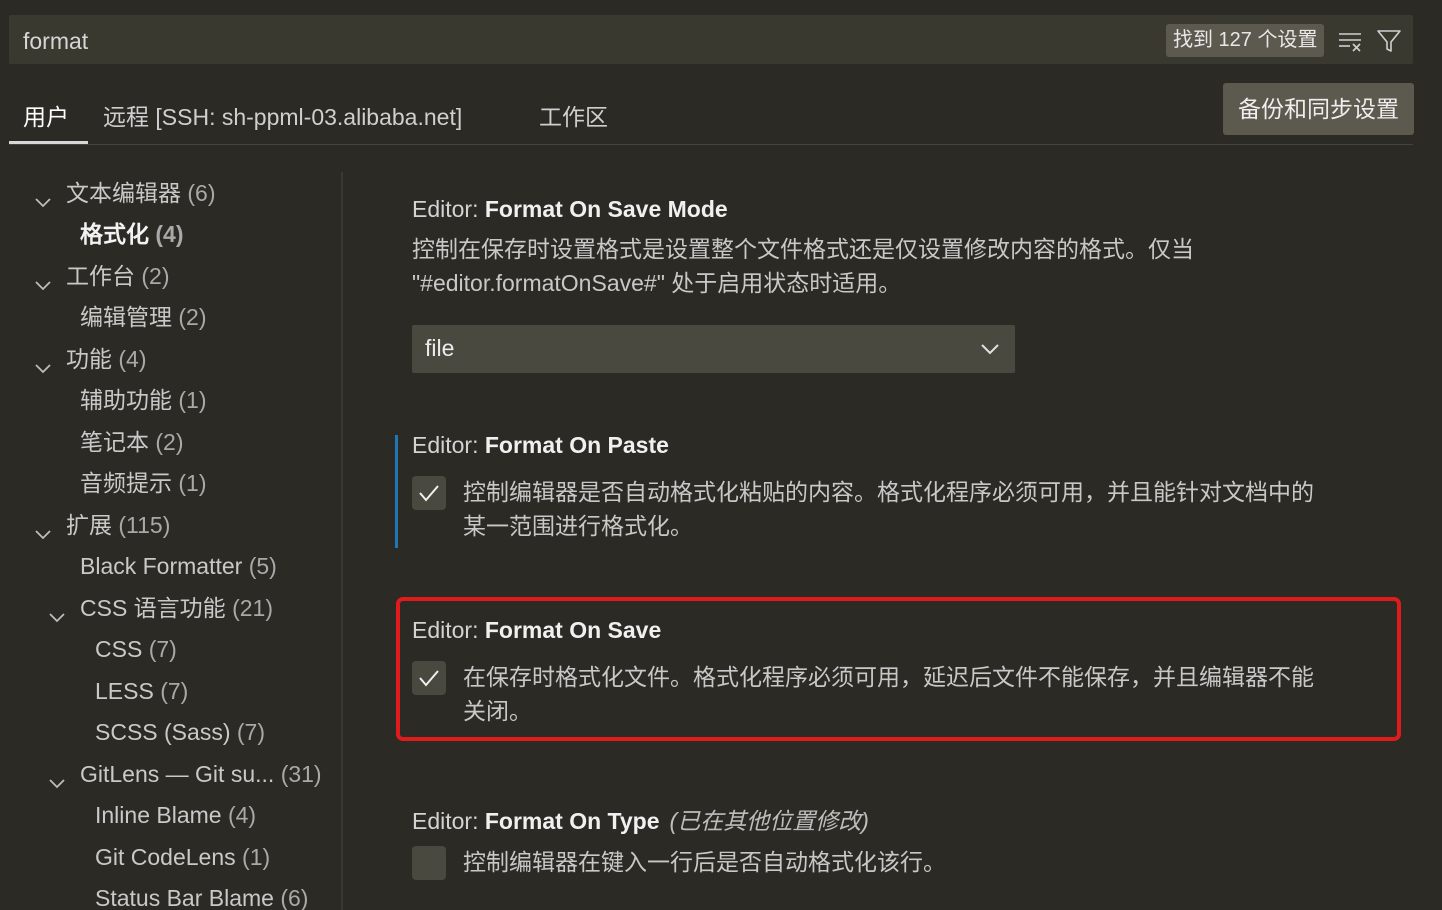  I want to click on toc-item-extensions: 扩展 (115), so click(102, 525).